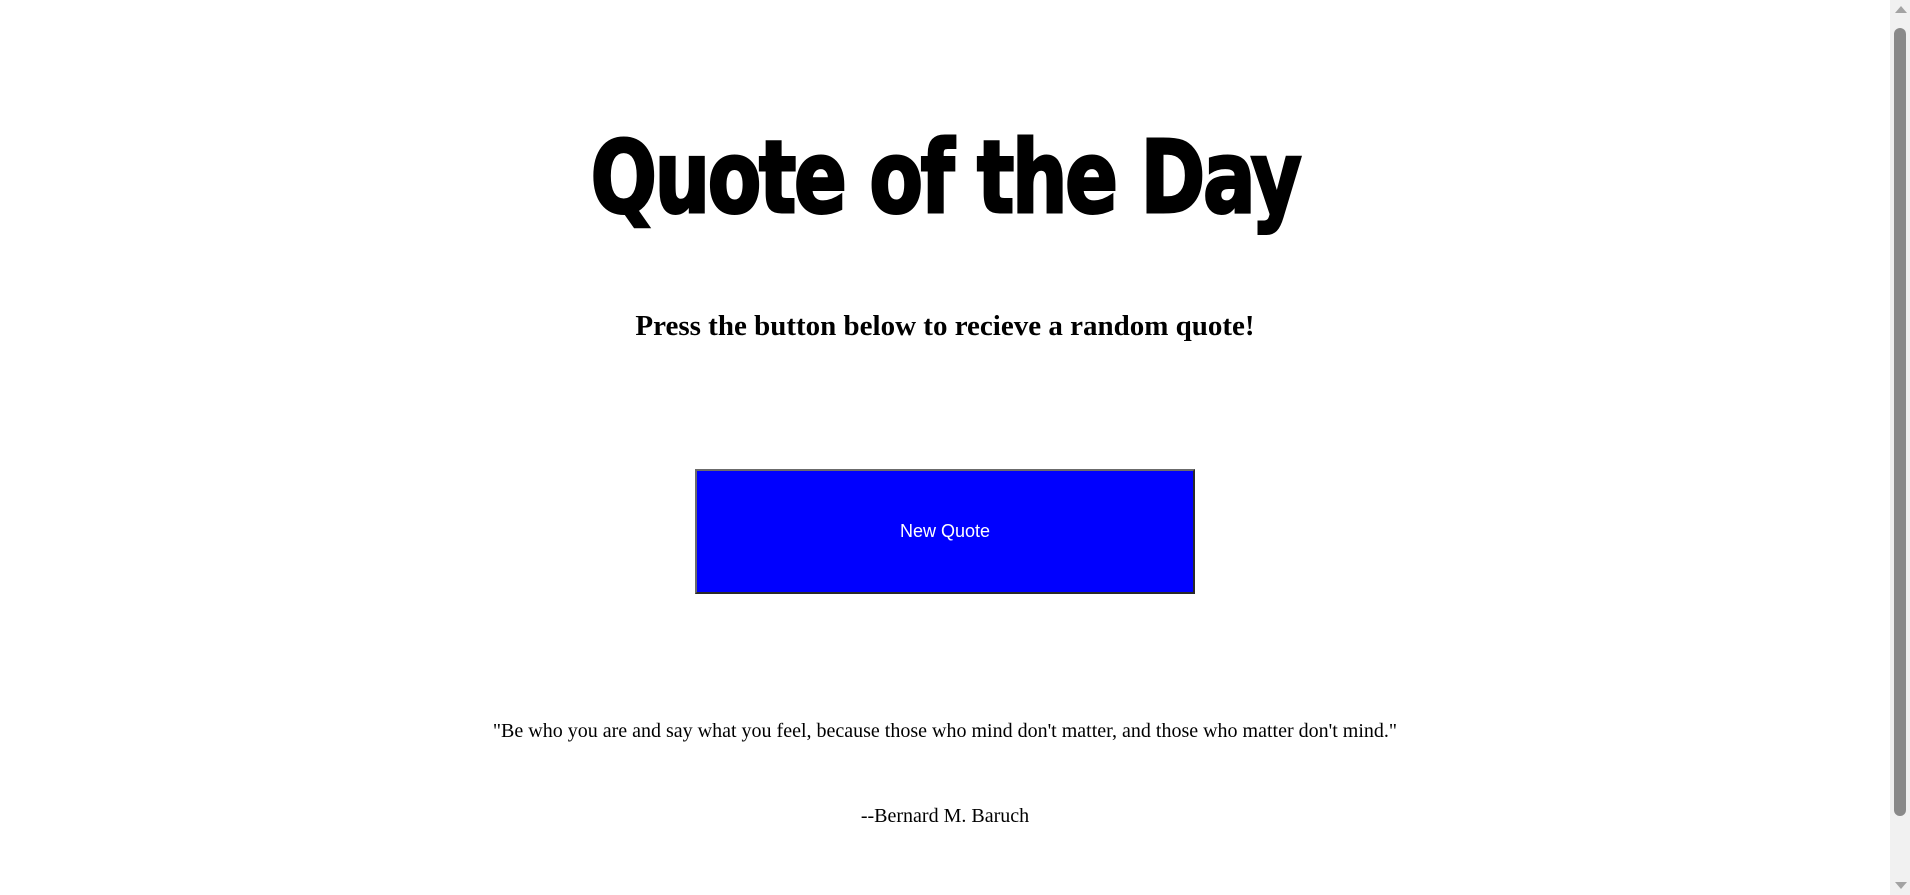 This screenshot has height=895, width=1910. What do you see at coordinates (1901, 9) in the screenshot?
I see `scroll-up-arrow-icon` at bounding box center [1901, 9].